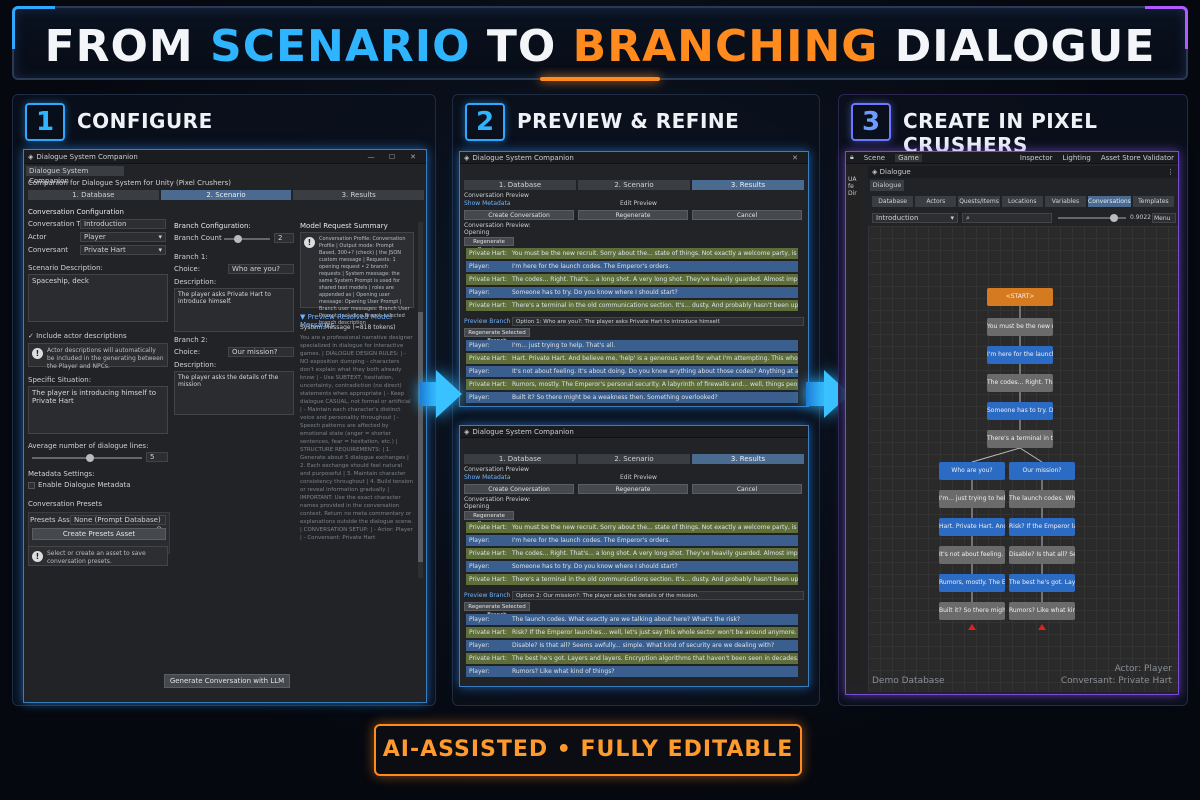  I want to click on tab-database: Database, so click(893, 201).